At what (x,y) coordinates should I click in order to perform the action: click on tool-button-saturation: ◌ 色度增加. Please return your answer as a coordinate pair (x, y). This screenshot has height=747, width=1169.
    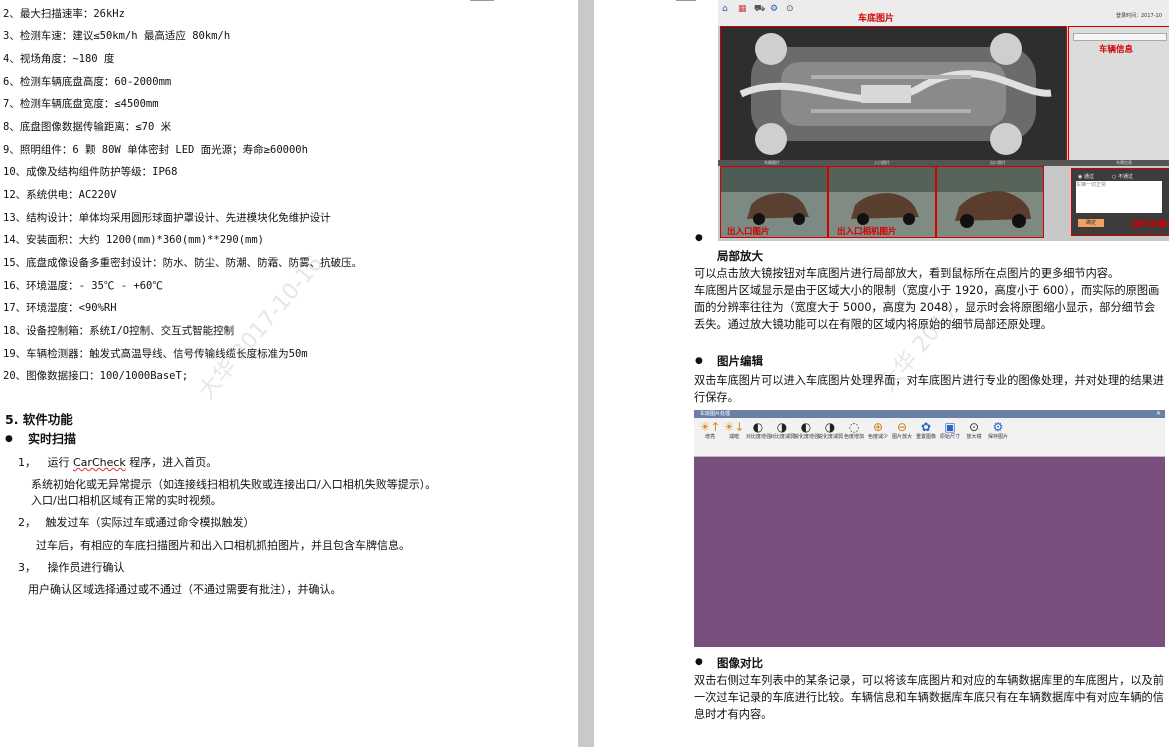
    Looking at the image, I should click on (854, 430).